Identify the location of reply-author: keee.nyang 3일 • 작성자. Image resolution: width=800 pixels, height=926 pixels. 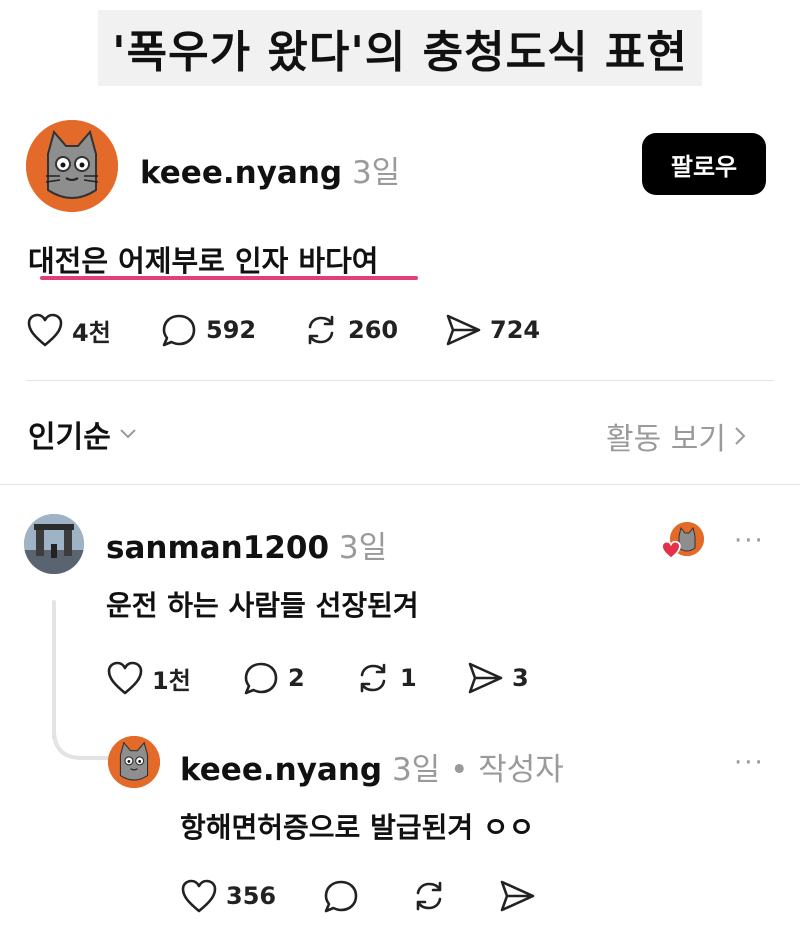
(372, 766).